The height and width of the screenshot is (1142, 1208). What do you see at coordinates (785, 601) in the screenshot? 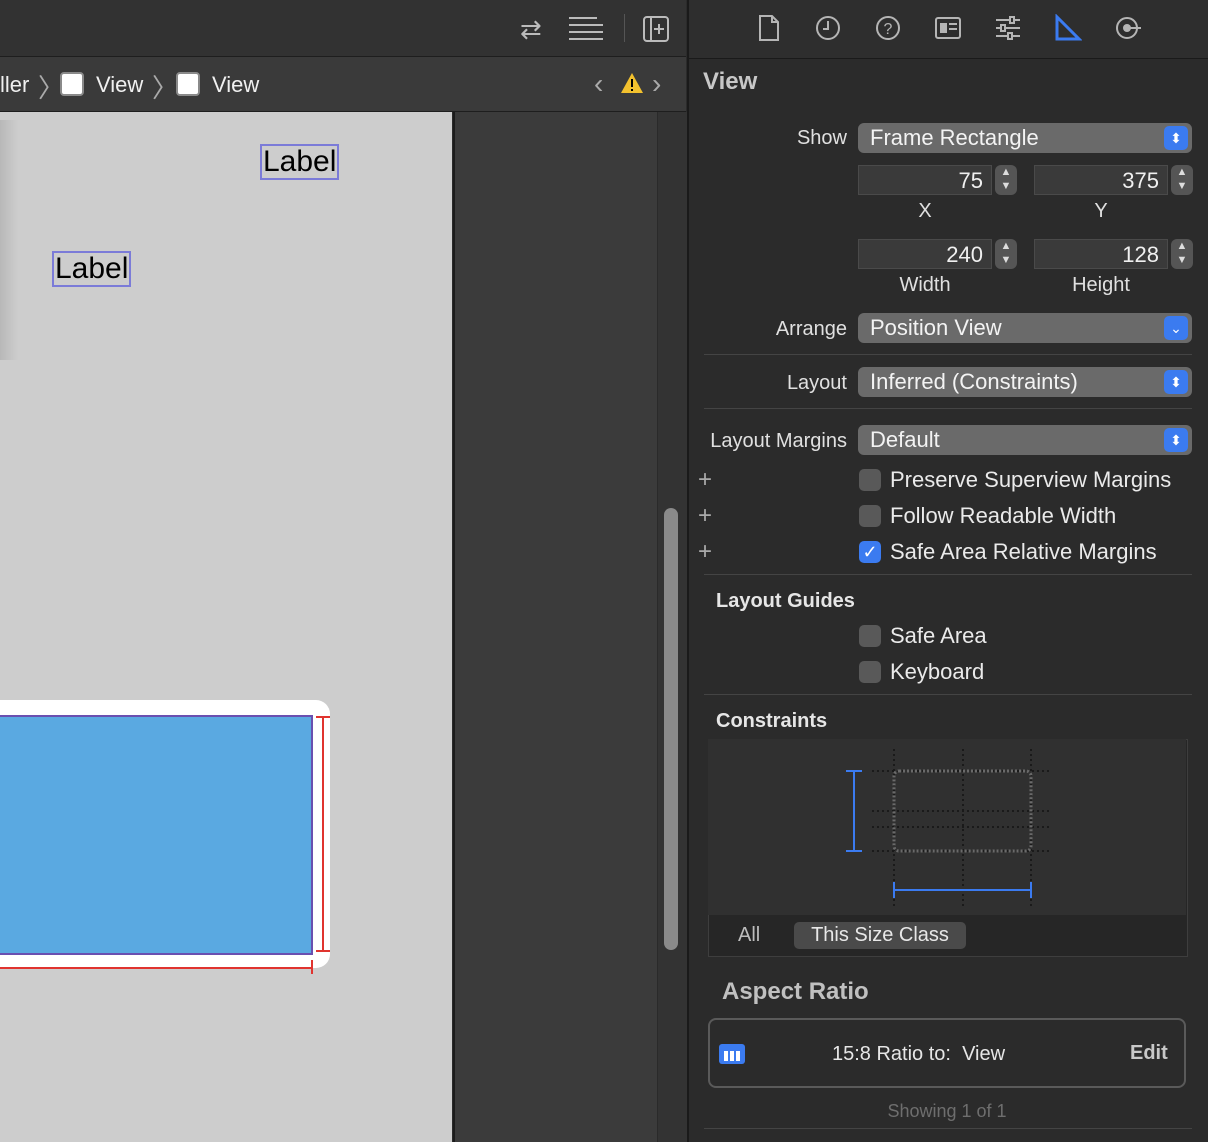
I see `layout-guides-title: Layout Guides` at bounding box center [785, 601].